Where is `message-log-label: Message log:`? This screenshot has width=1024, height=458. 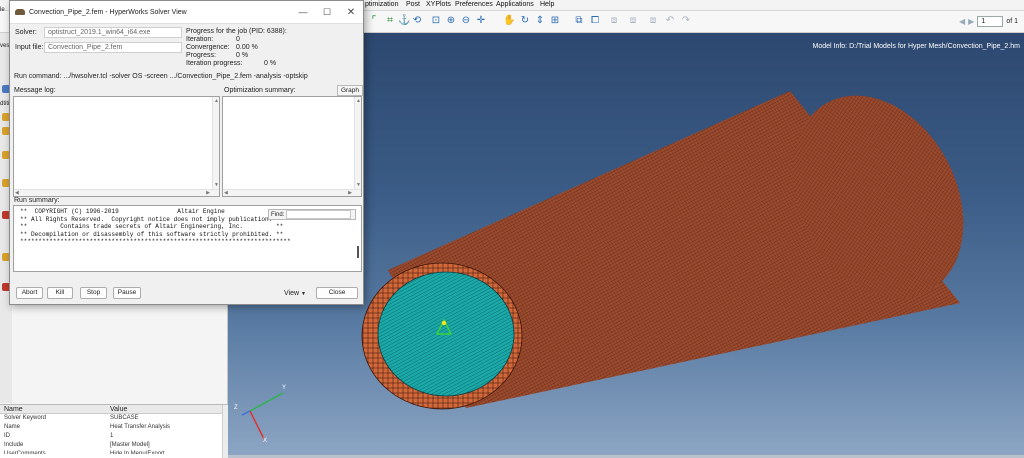
message-log-label: Message log: is located at coordinates (35, 90).